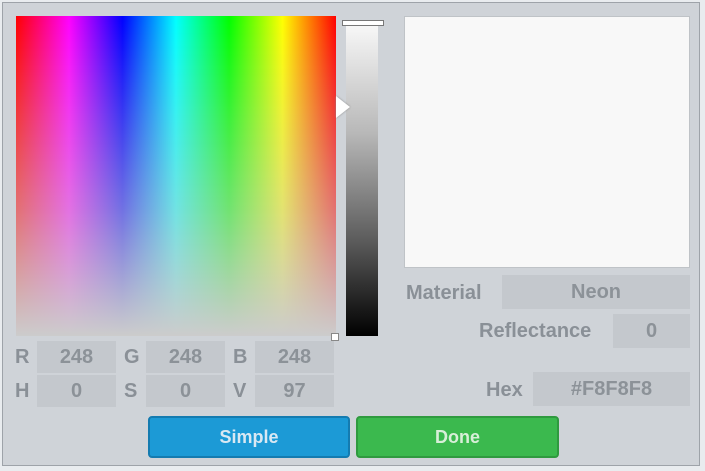 Image resolution: width=705 pixels, height=471 pixels. Describe the element at coordinates (131, 391) in the screenshot. I see `s-label: S` at that location.